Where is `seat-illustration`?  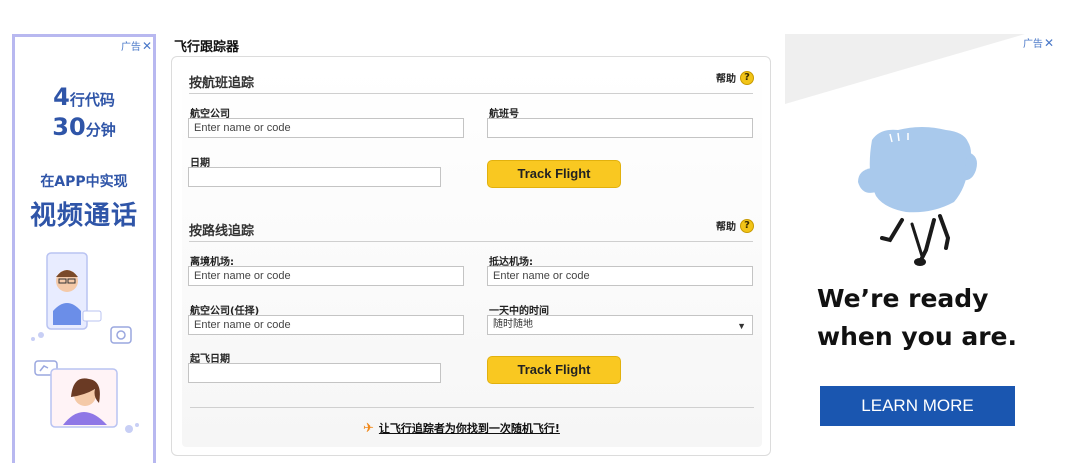
seat-illustration is located at coordinates (917, 196).